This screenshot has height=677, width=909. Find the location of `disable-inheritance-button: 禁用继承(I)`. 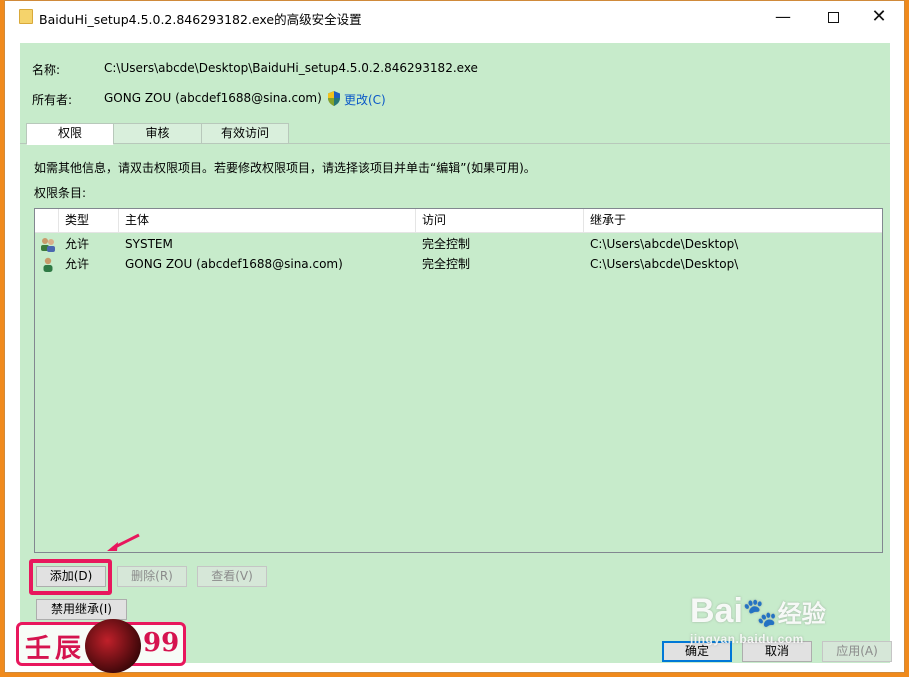

disable-inheritance-button: 禁用继承(I) is located at coordinates (81, 609).